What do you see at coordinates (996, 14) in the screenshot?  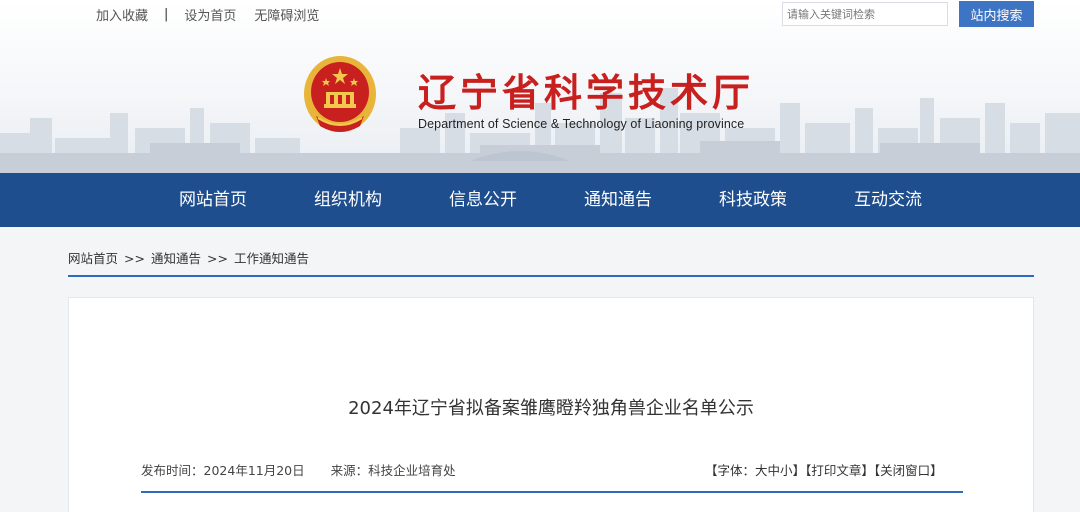 I see `site-search-button: 站内搜索` at bounding box center [996, 14].